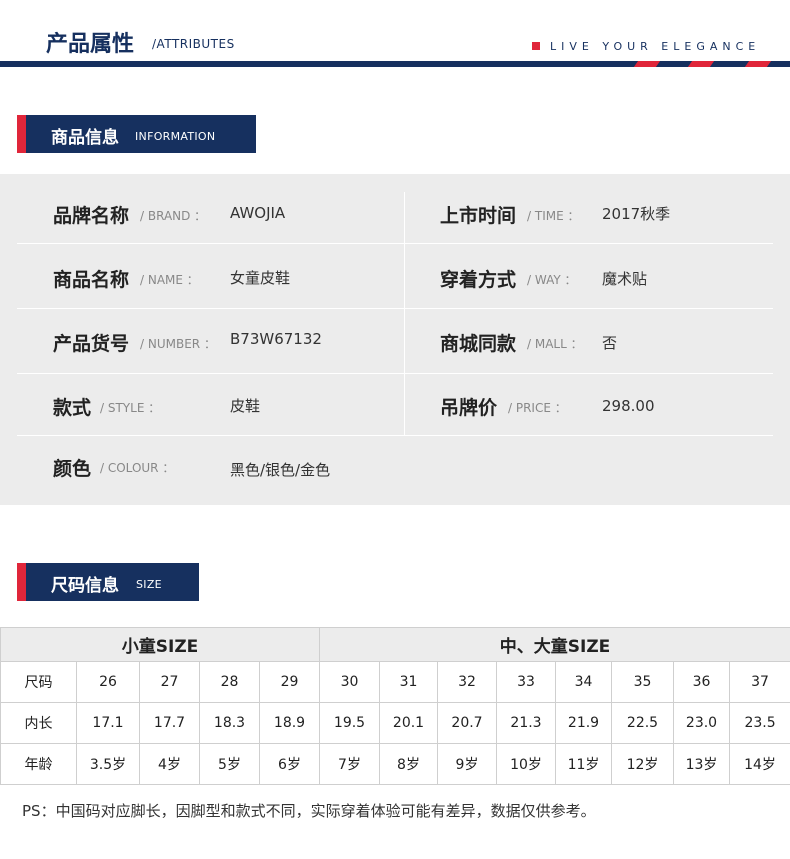  What do you see at coordinates (178, 344) in the screenshot?
I see `item-number-label-en: / NUMBER ：` at bounding box center [178, 344].